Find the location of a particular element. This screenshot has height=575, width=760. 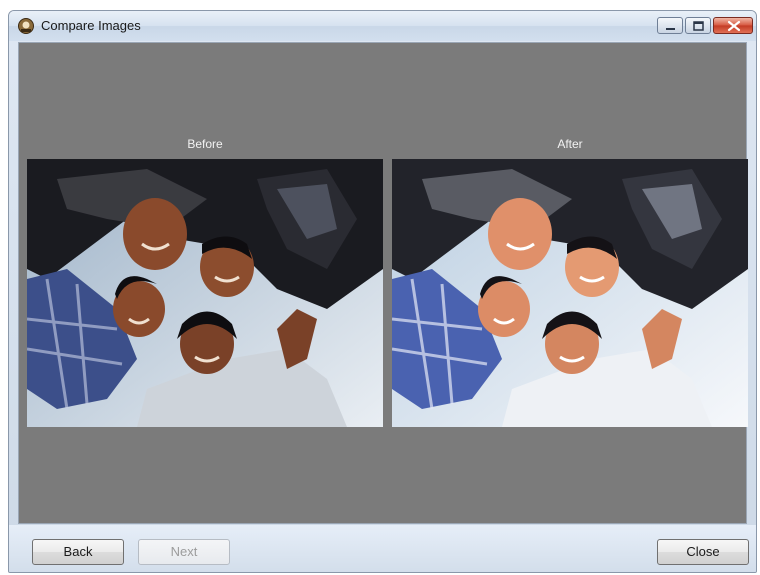

before-label: Before is located at coordinates (205, 144).